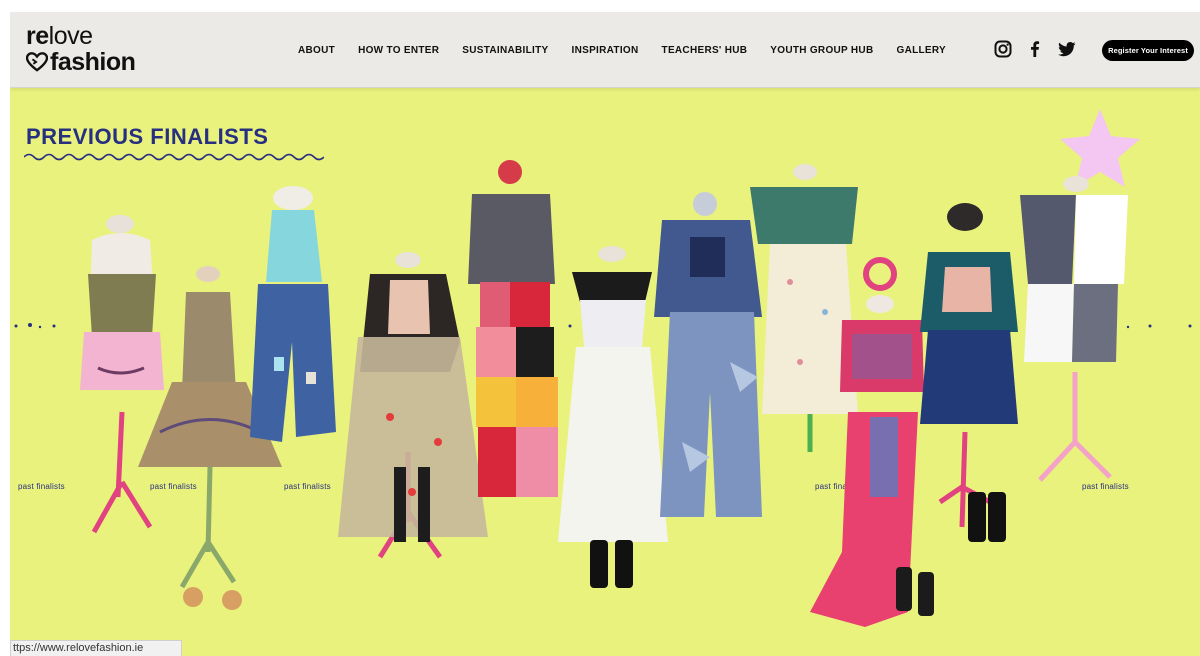 The image size is (1200, 656). Describe the element at coordinates (1067, 49) in the screenshot. I see `twitter-icon` at that location.